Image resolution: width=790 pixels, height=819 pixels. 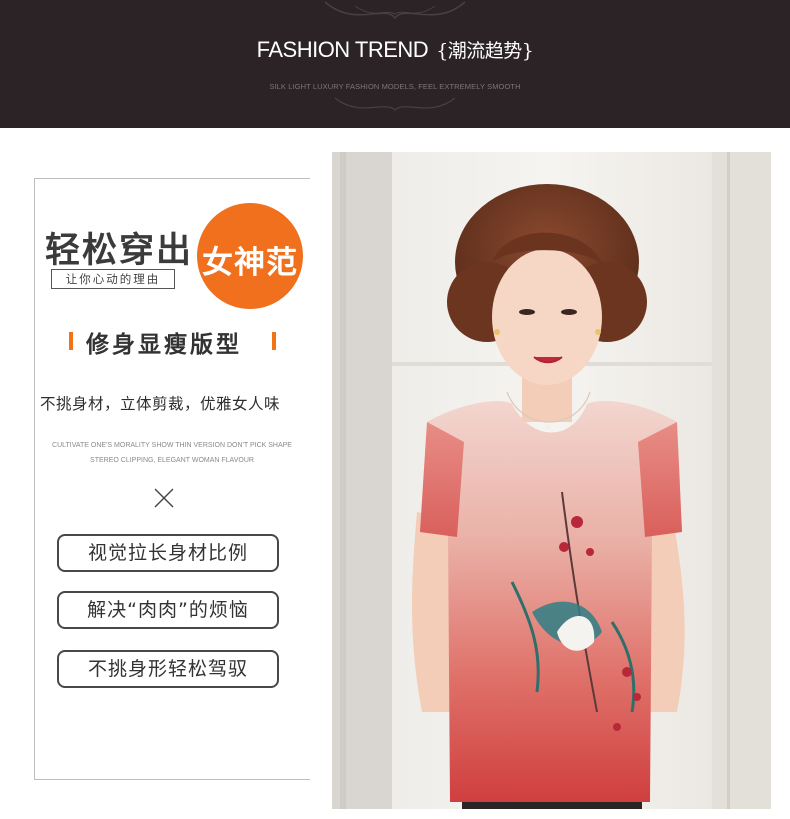 I want to click on ornament-bottom-icon, so click(x=395, y=104).